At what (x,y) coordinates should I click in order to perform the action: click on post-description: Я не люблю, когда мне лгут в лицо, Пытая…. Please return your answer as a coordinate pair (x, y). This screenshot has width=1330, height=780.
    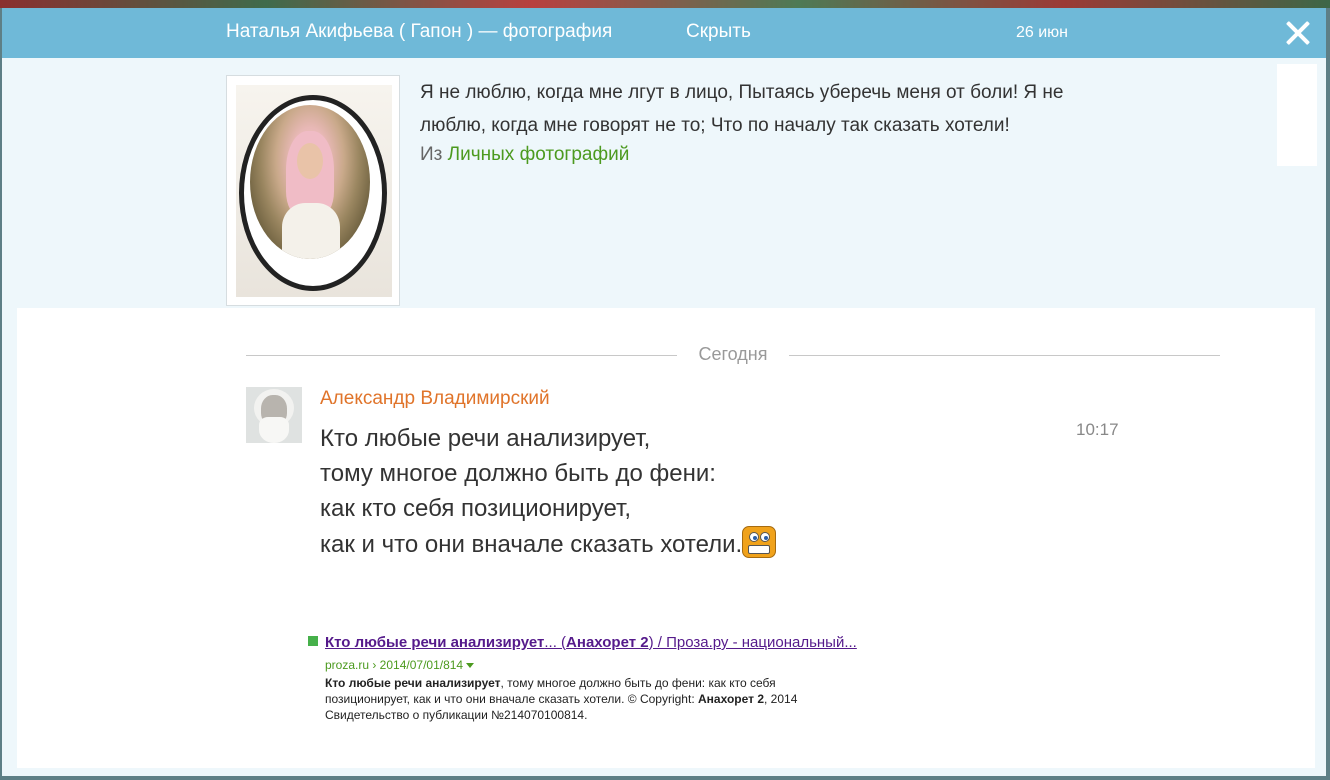
    Looking at the image, I should click on (742, 109).